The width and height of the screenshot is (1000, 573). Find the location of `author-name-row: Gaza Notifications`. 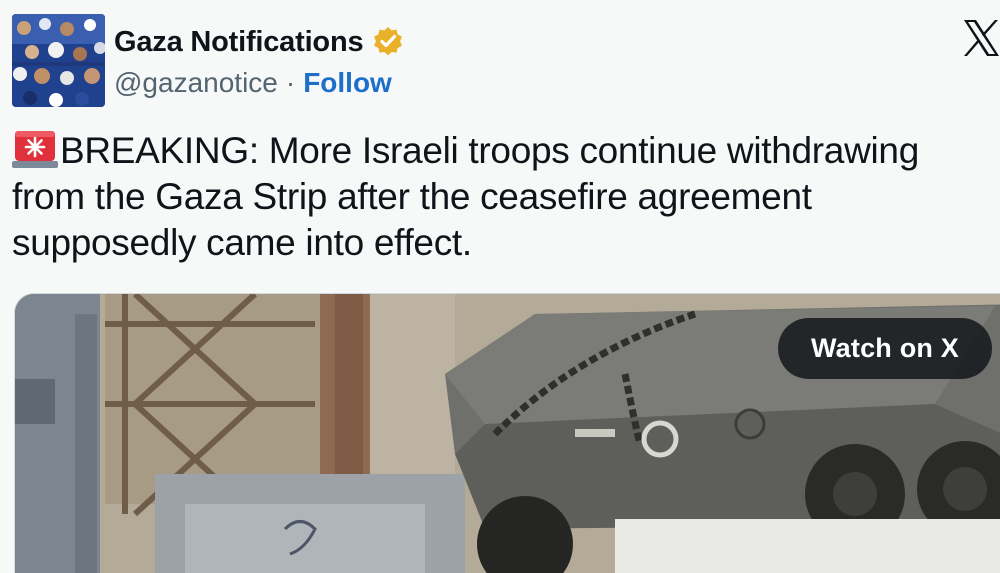

author-name-row: Gaza Notifications is located at coordinates (259, 42).